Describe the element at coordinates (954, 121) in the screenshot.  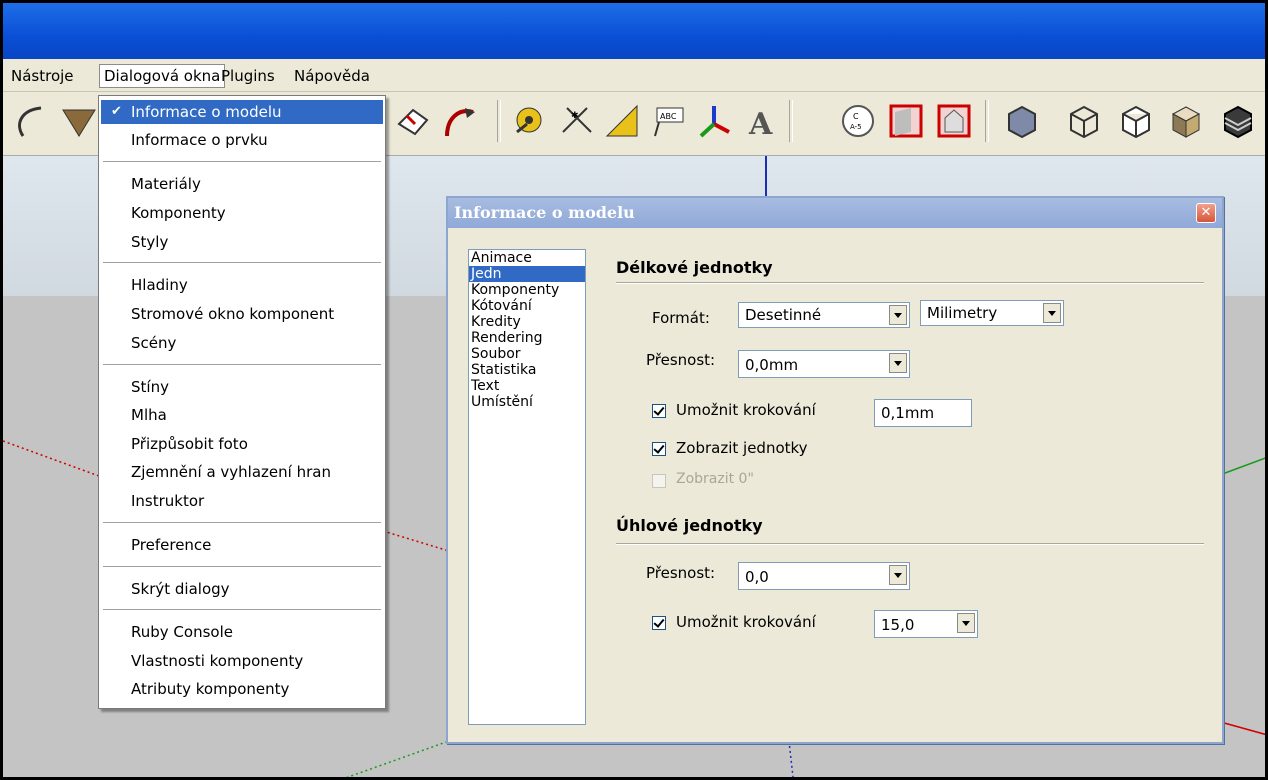
I see `section-cut-icon` at that location.